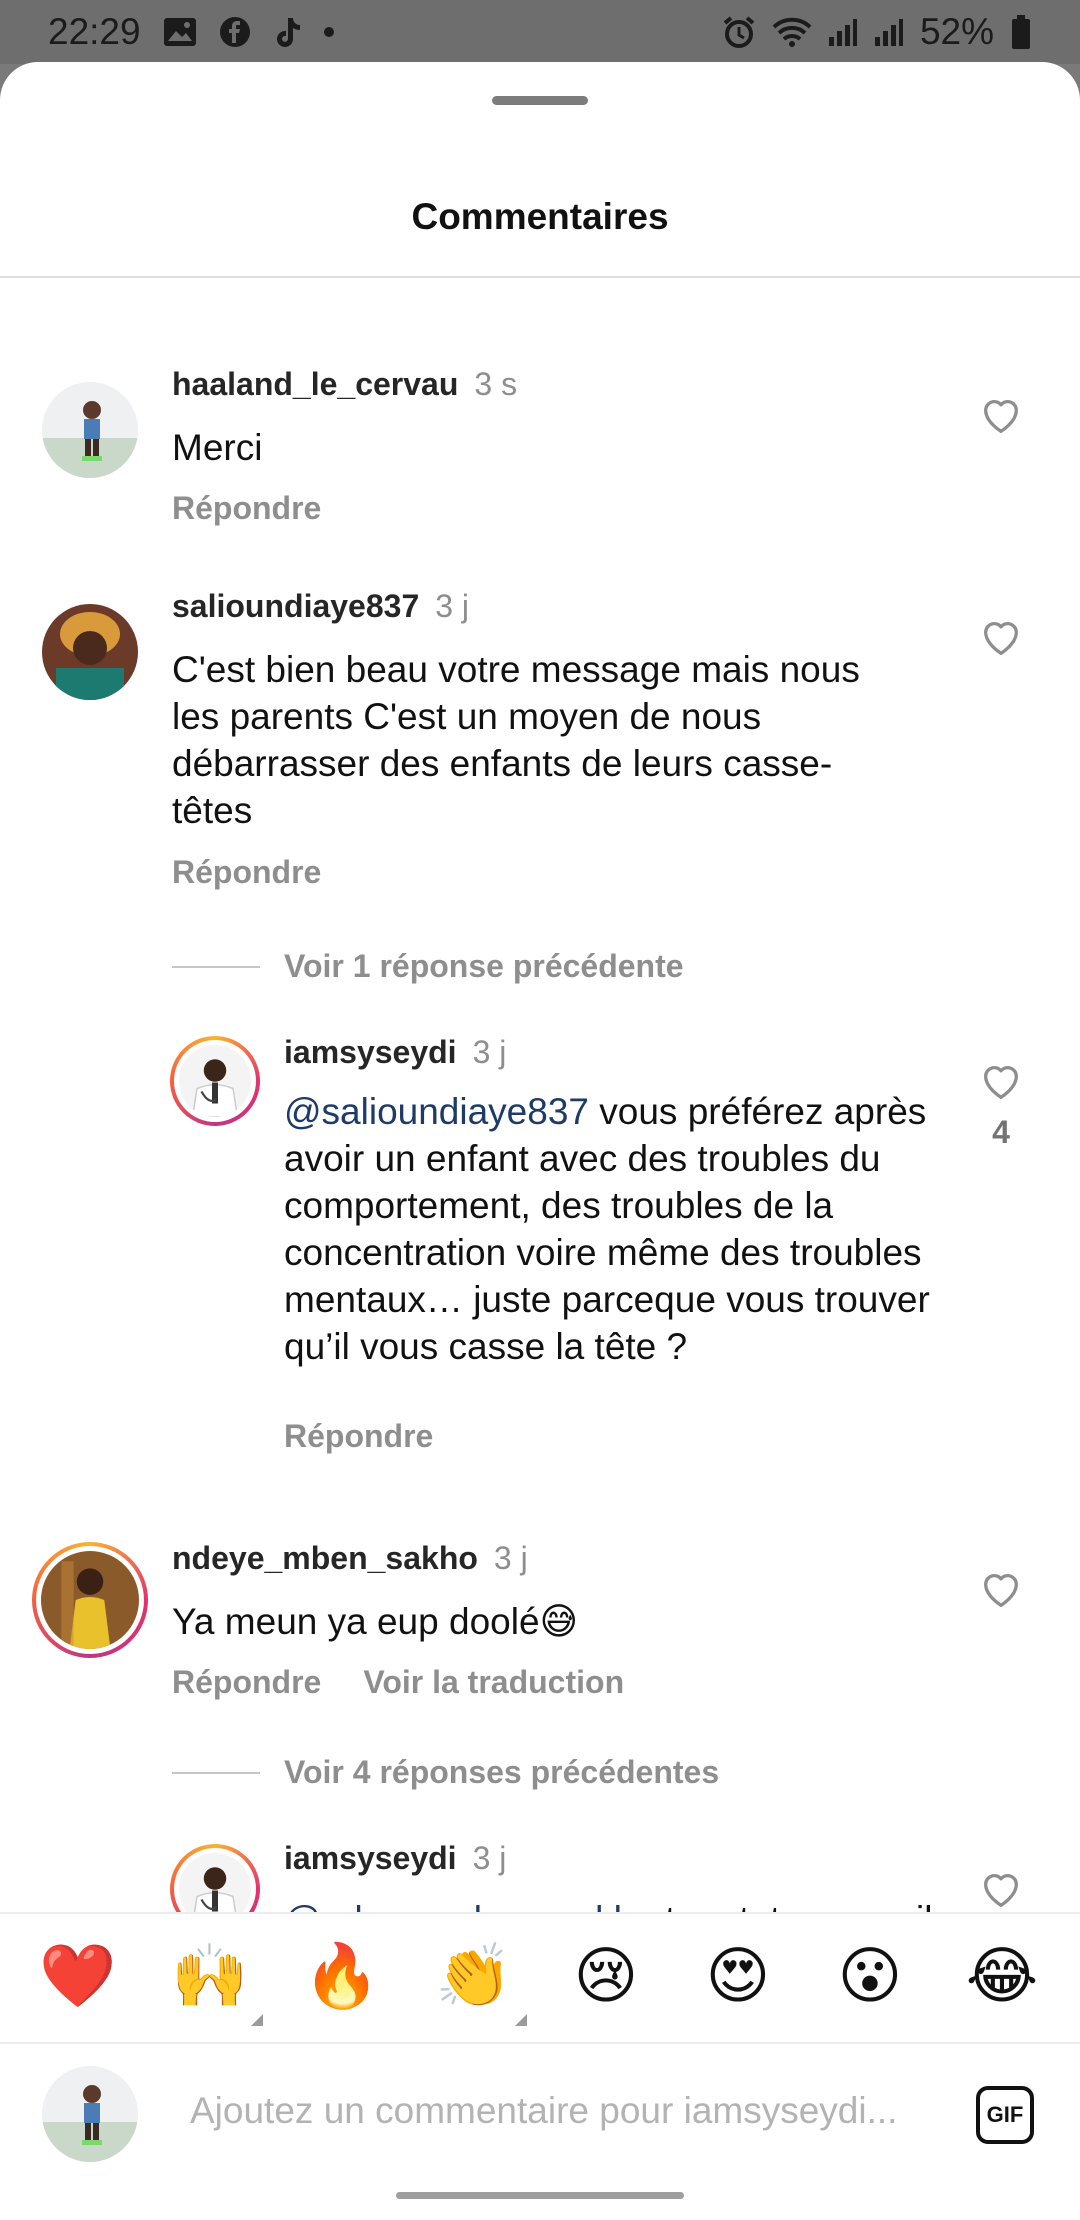  Describe the element at coordinates (469, 1905) in the screenshot. I see `mention-link: @ndeye_mben_sakho` at that location.